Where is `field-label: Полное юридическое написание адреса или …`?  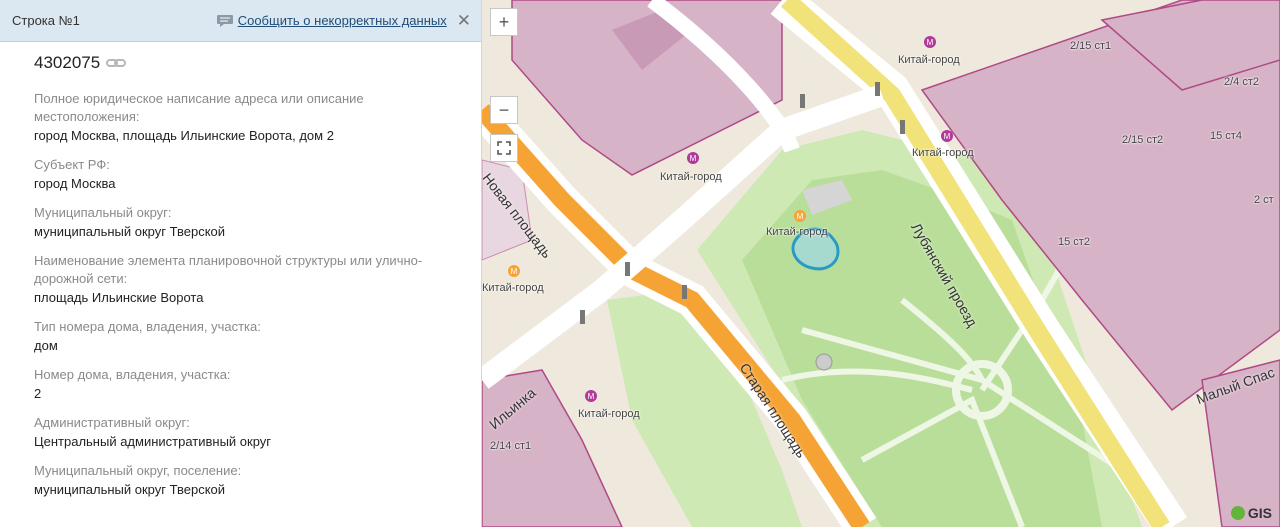
field-label: Полное юридическое написание адреса или … is located at coordinates (199, 107).